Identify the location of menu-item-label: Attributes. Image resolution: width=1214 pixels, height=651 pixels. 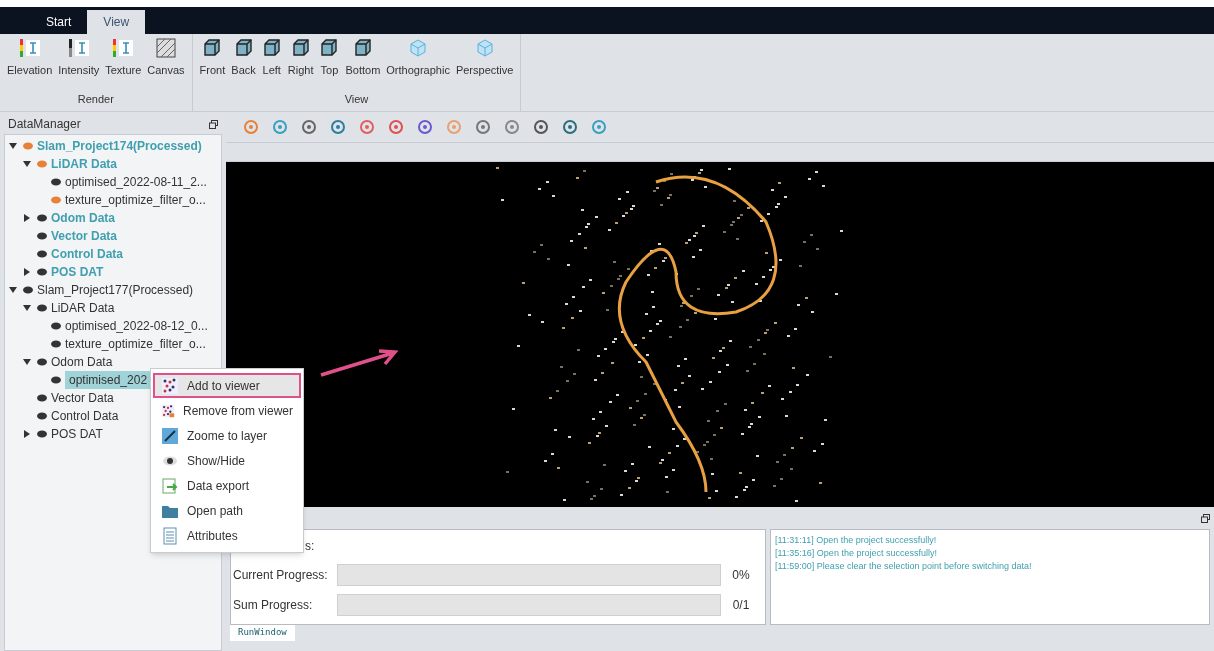
(212, 536).